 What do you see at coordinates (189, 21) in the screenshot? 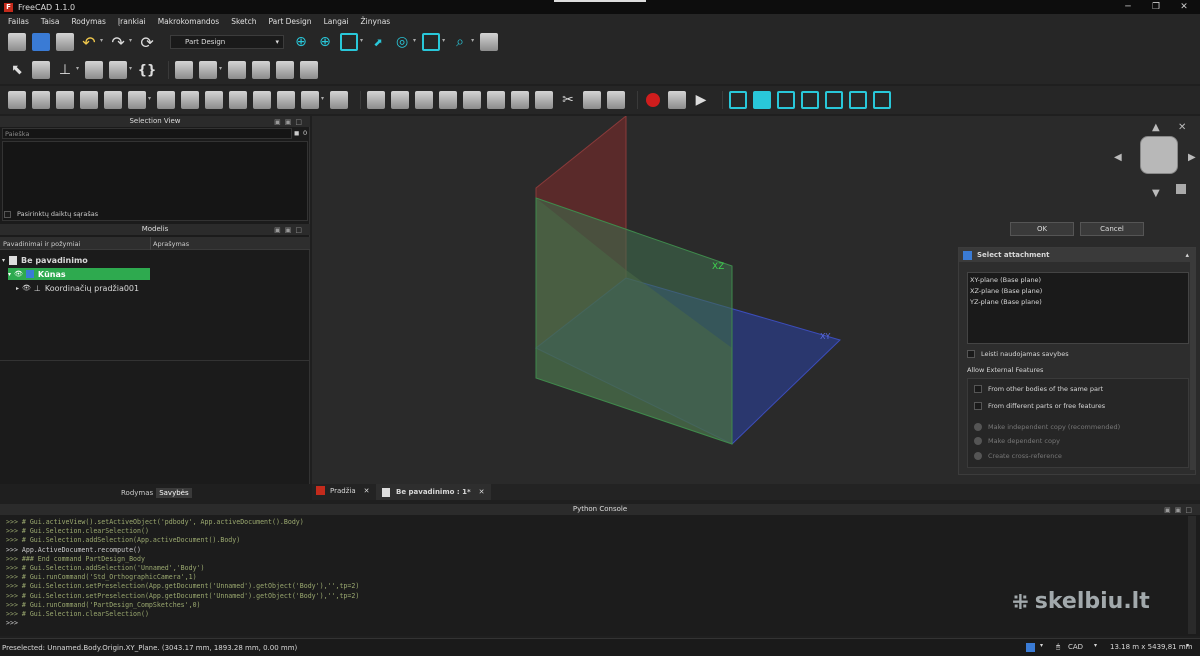
I see `menu-makrokomandos: Makrokomandos` at bounding box center [189, 21].